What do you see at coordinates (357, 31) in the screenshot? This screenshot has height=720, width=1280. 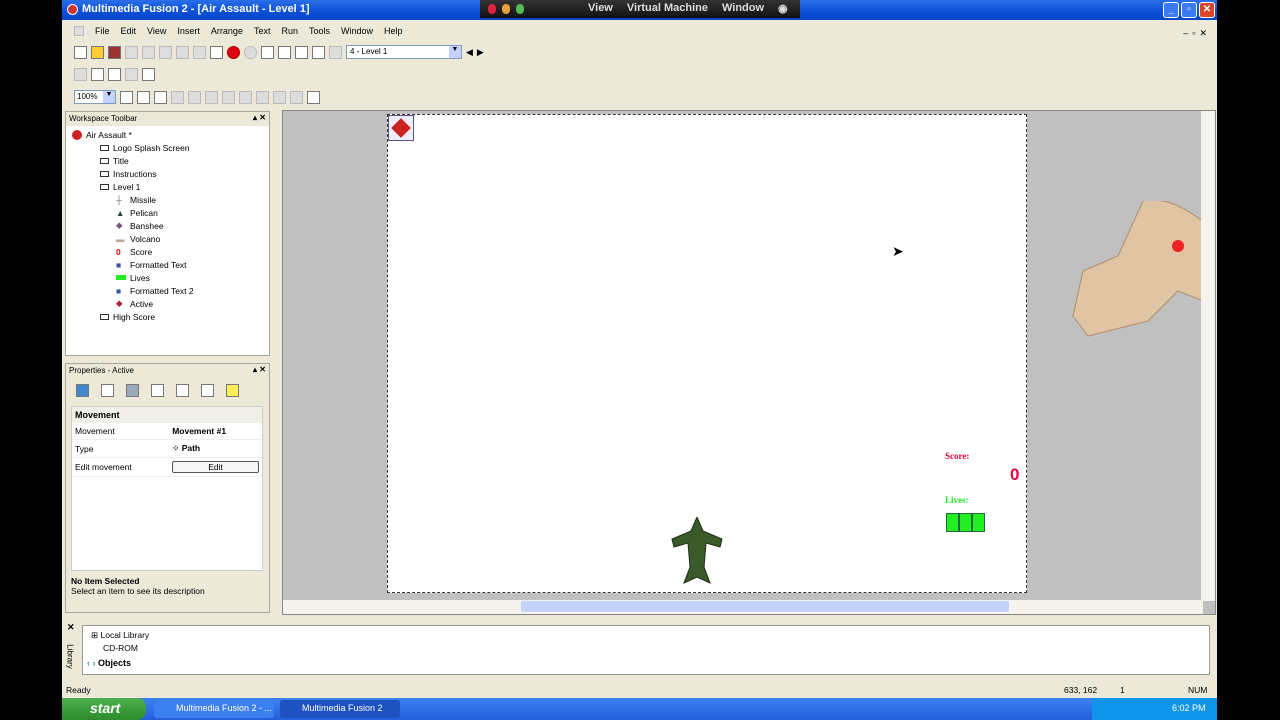 I see `menu-window: Window` at bounding box center [357, 31].